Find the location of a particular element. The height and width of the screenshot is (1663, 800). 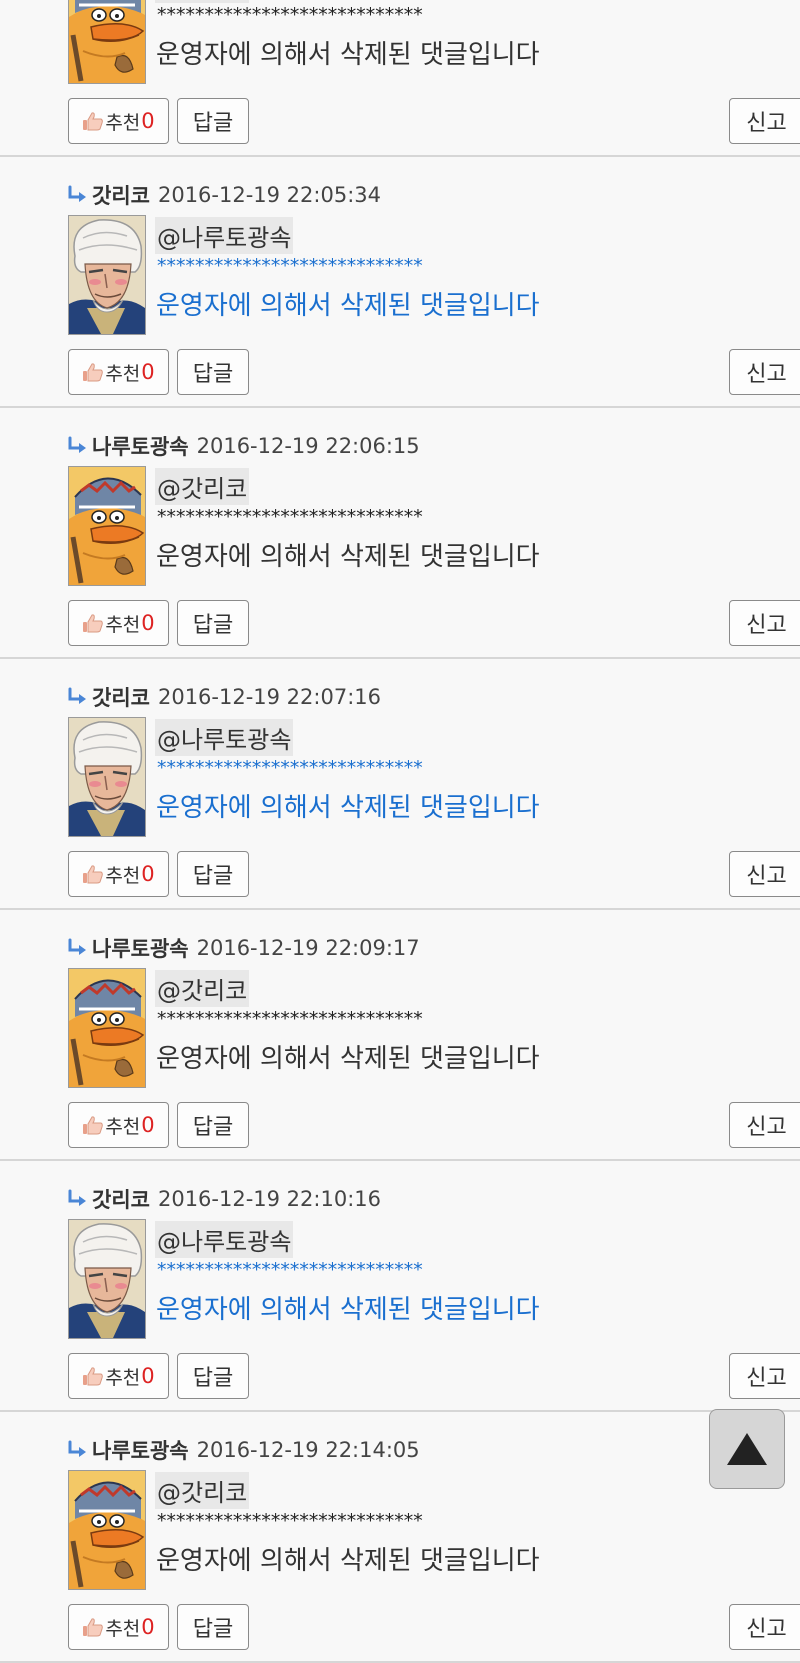

comment-meta: 나루토광속 2016-12-19 22:06:15 is located at coordinates (243, 446).